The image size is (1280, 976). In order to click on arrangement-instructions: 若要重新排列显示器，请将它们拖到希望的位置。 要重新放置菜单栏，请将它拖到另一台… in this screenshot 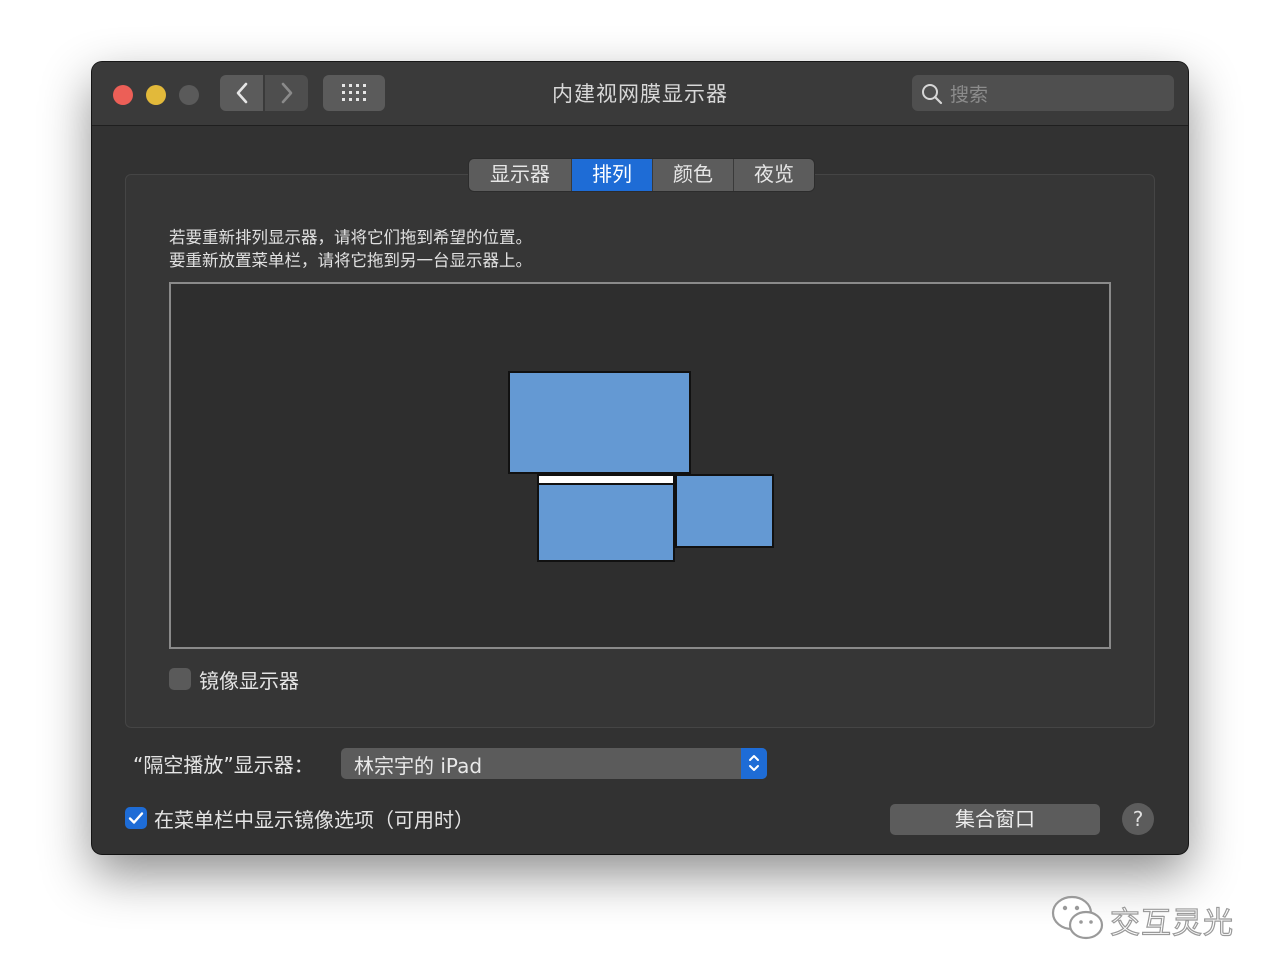, I will do `click(350, 249)`.